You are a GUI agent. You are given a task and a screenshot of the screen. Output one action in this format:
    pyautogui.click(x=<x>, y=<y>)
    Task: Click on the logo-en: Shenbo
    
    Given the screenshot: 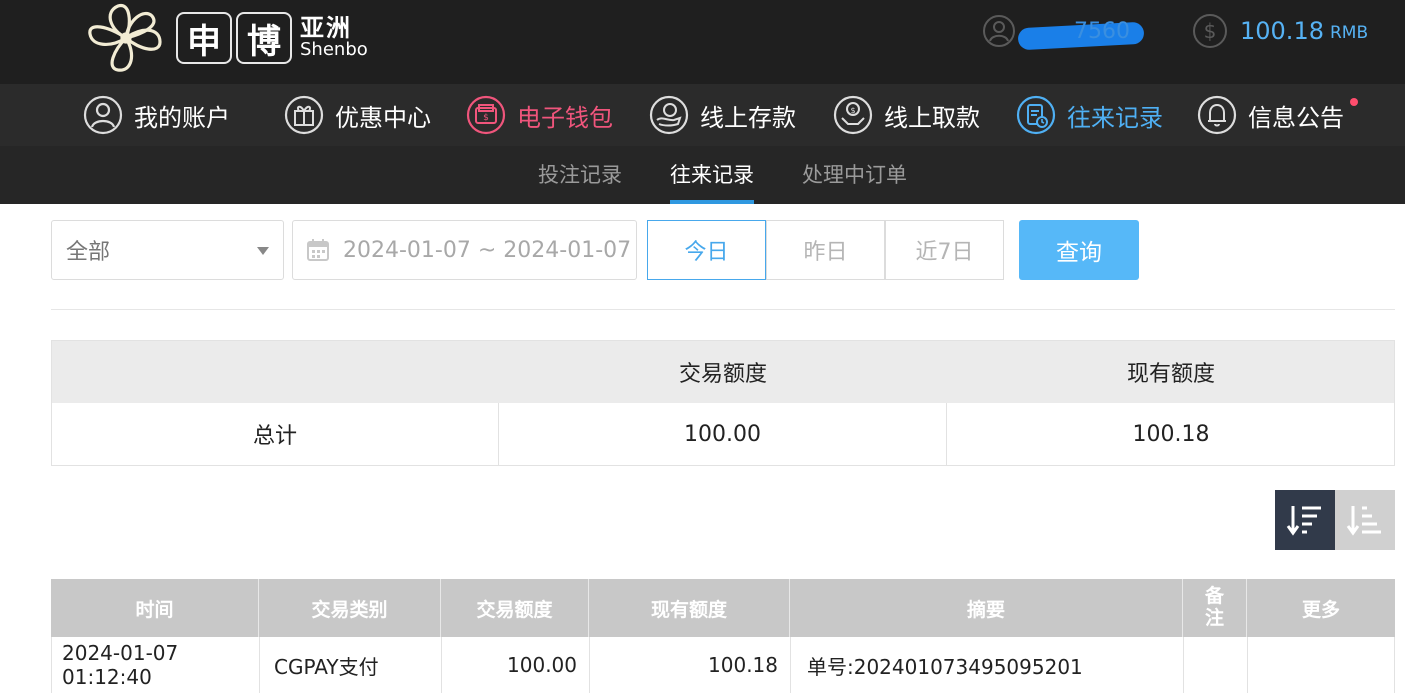 What is the action you would take?
    pyautogui.click(x=334, y=50)
    